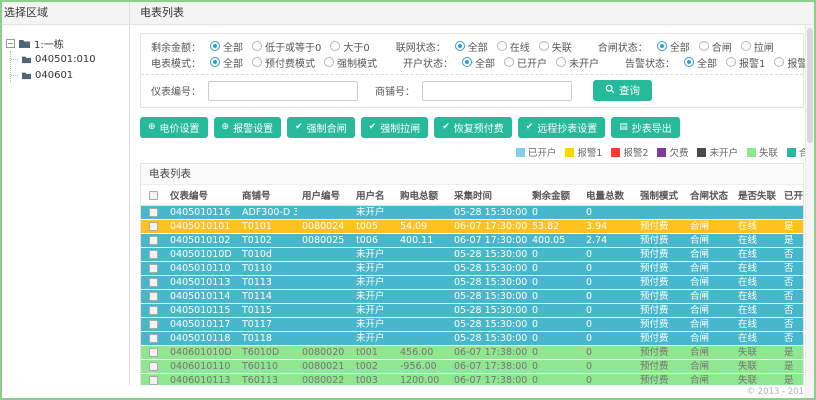  What do you see at coordinates (428, 64) in the screenshot?
I see `filter-label: 开户状态：` at bounding box center [428, 64].